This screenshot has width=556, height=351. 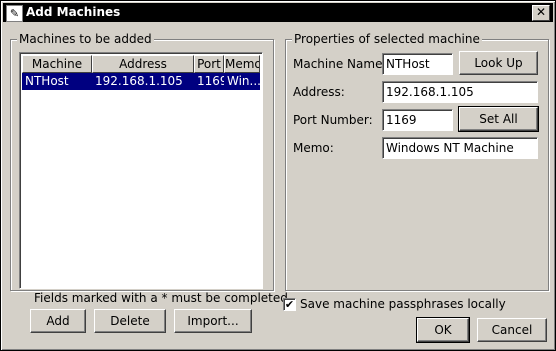 What do you see at coordinates (403, 304) in the screenshot?
I see `save-passphrases-label: Save machine passphrases locally` at bounding box center [403, 304].